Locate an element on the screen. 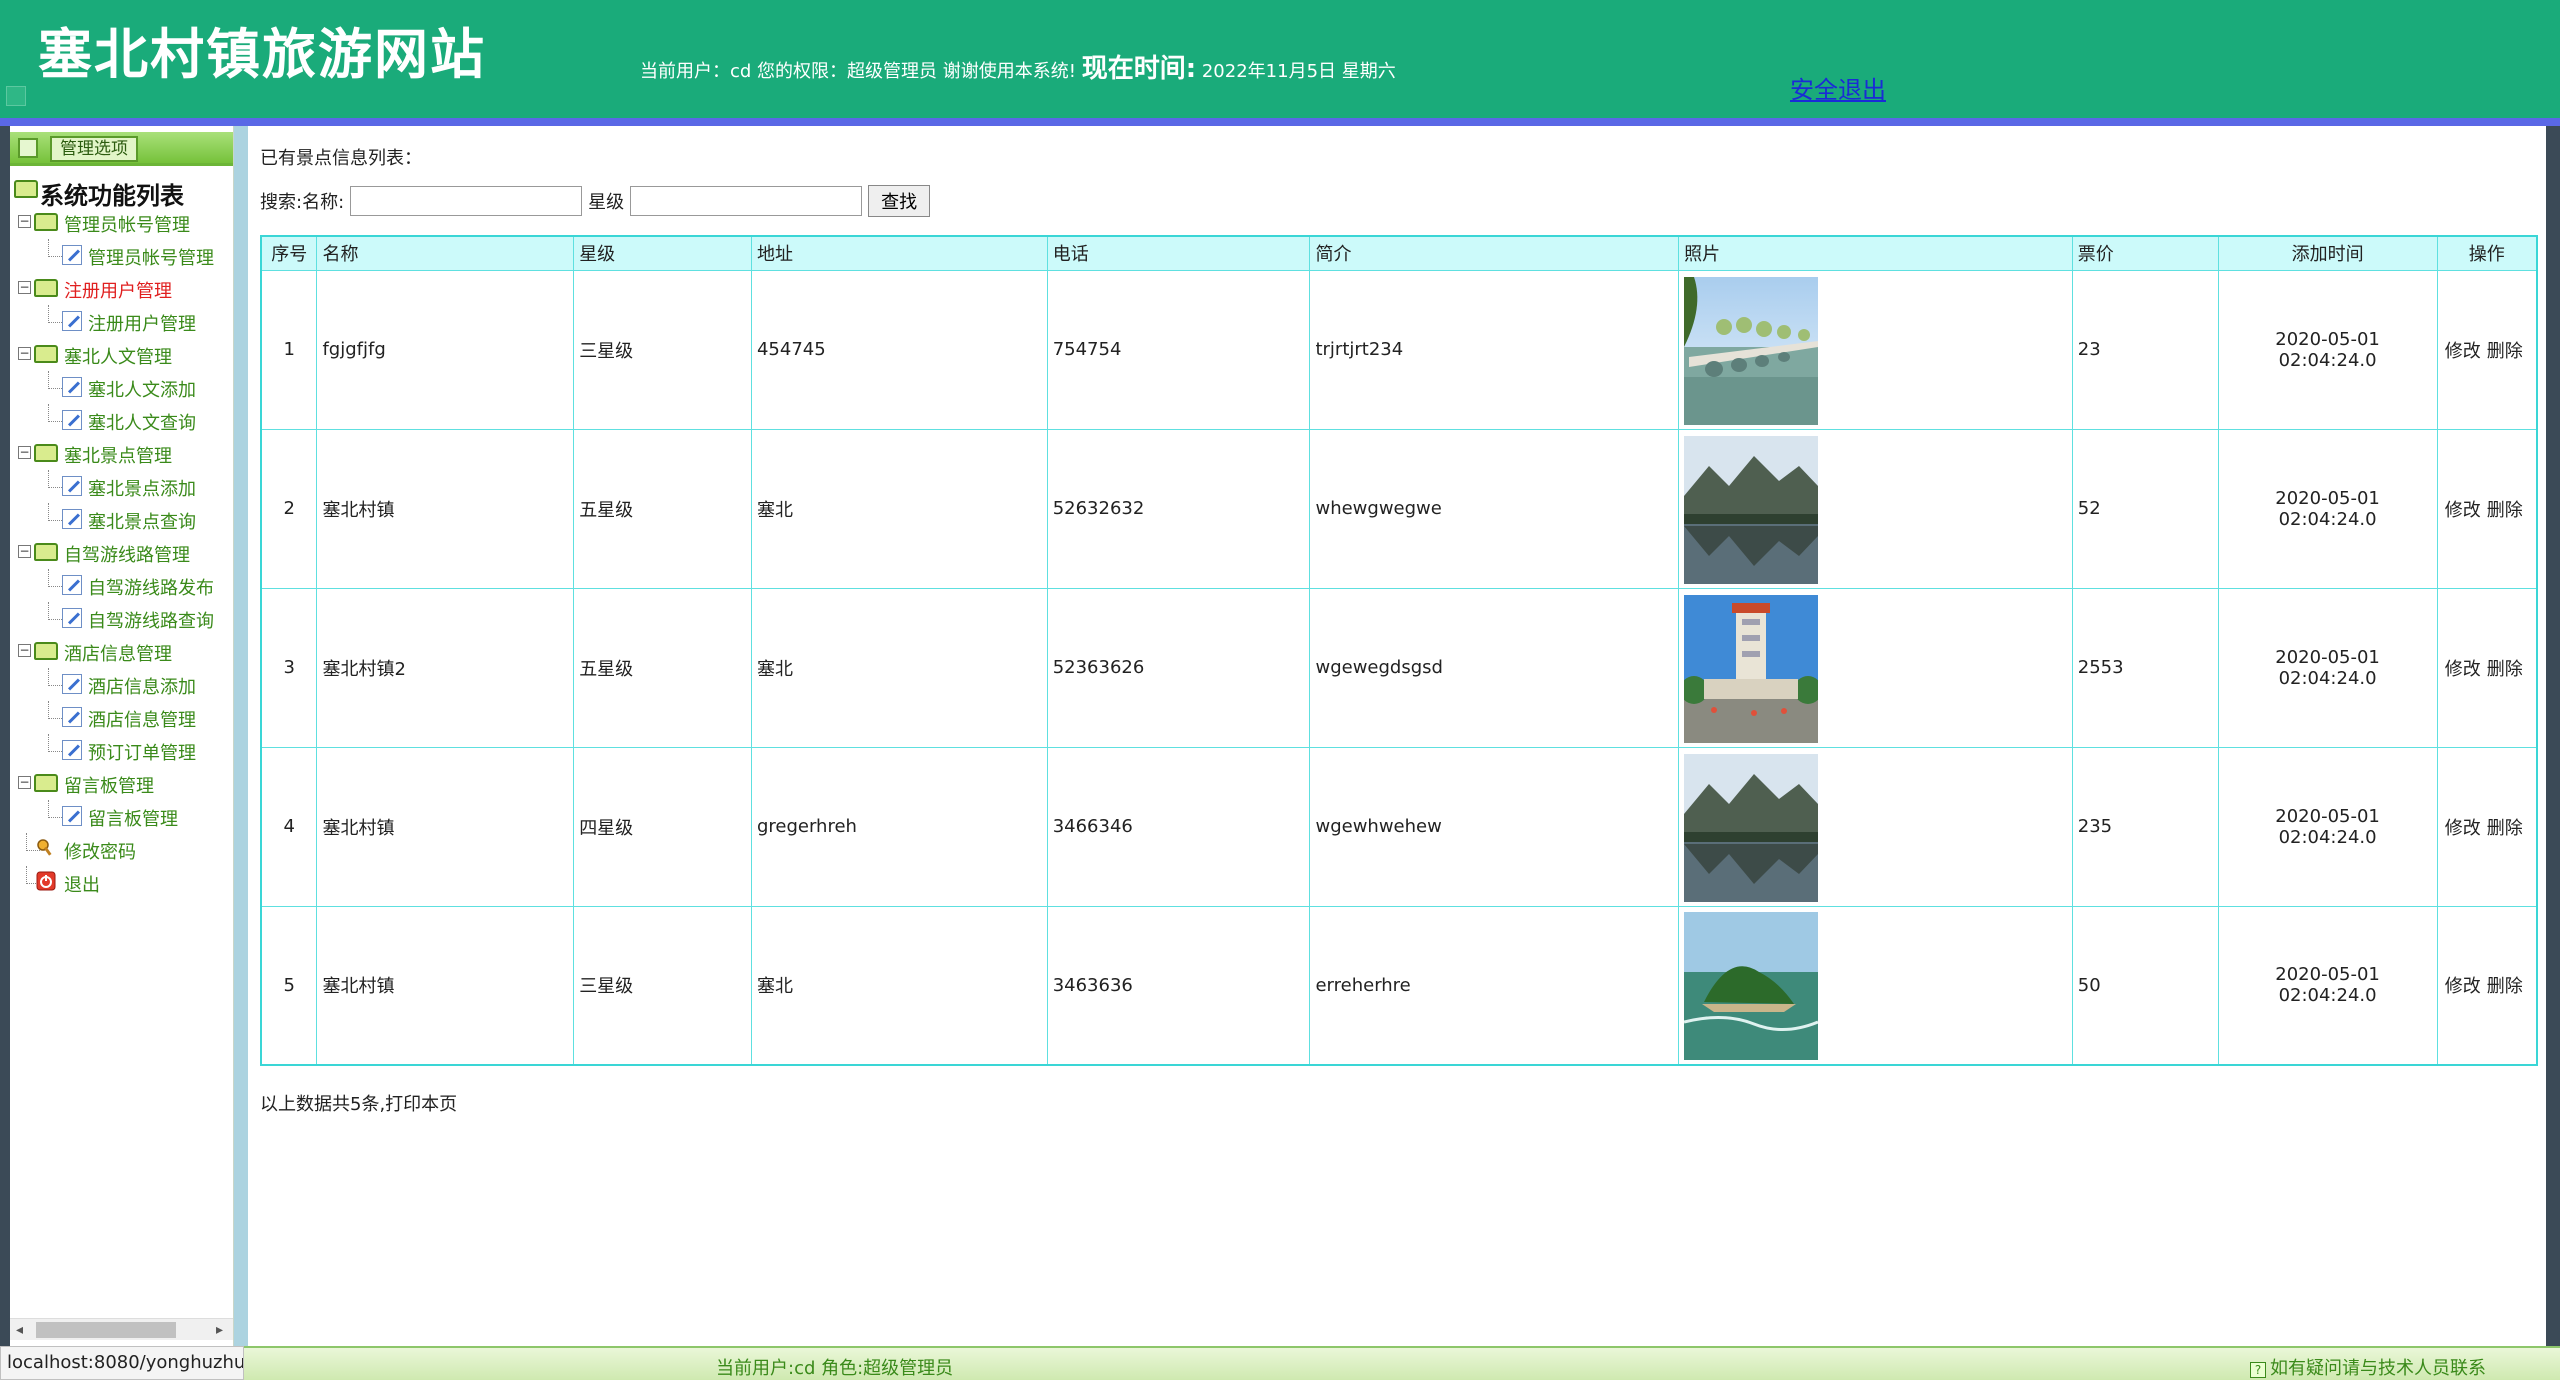 This screenshot has height=1380, width=2560. sidebar-item-scenic-add: 塞北景点添加 is located at coordinates (121, 486).